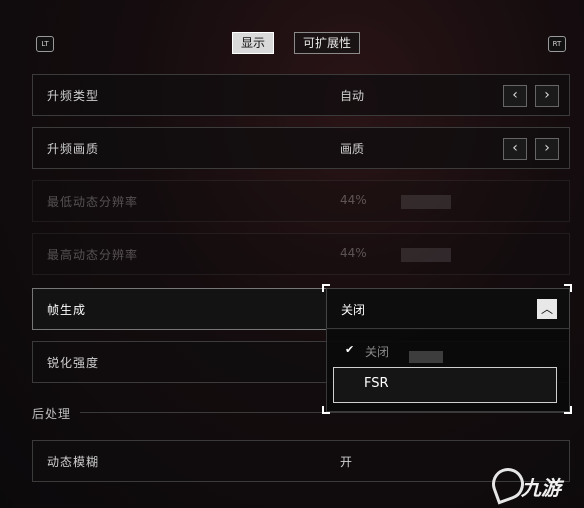 Image resolution: width=584 pixels, height=508 pixels. I want to click on frame-generation-dropdown: 关闭 ︿, so click(448, 309).